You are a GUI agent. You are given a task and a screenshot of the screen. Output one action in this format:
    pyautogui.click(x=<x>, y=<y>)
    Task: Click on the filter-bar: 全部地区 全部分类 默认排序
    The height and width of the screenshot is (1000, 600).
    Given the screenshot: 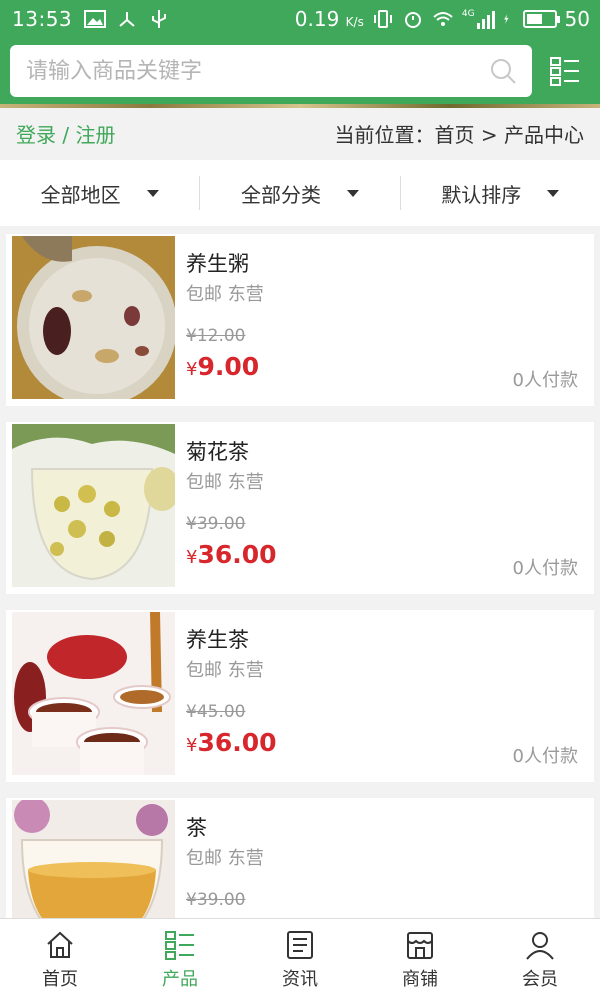 What is the action you would take?
    pyautogui.click(x=300, y=193)
    